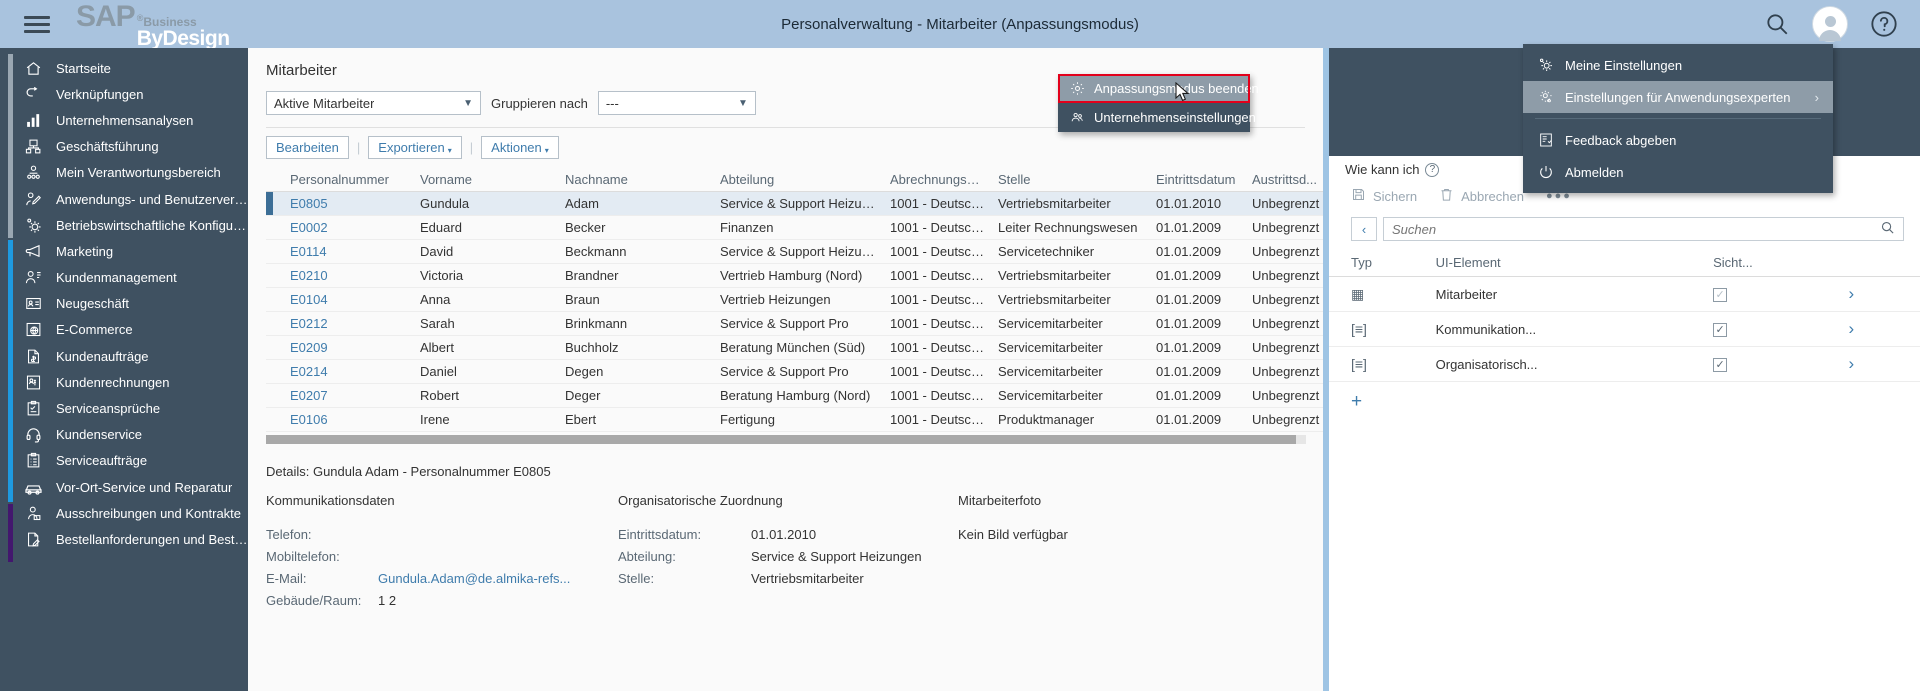 Image resolution: width=1920 pixels, height=691 pixels. I want to click on table-horizontal-scrollbar, so click(786, 439).